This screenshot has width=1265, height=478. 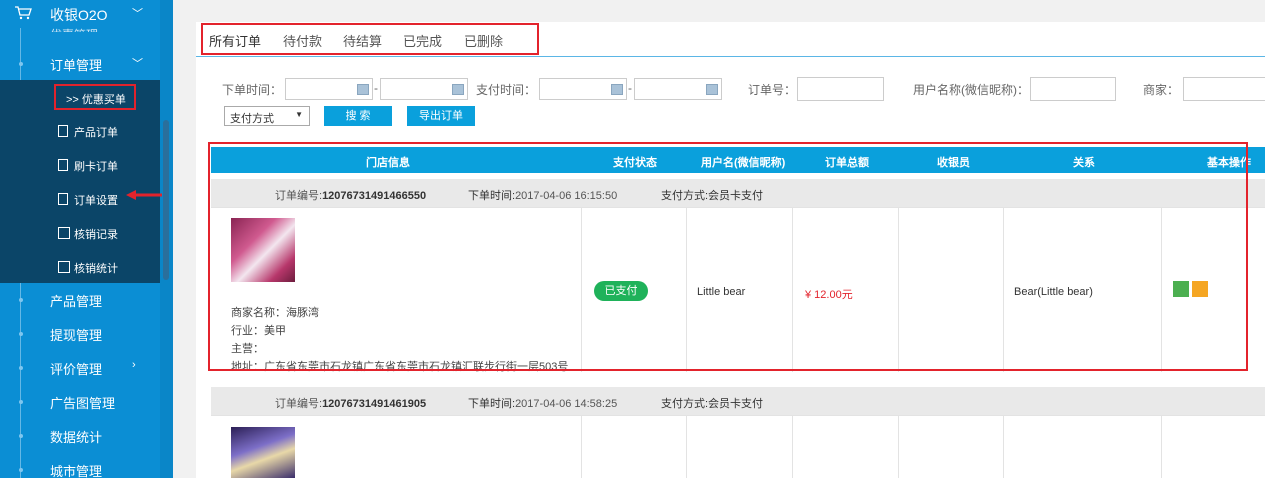 I want to click on sidebar-item-products: 产品管理, so click(x=80, y=299).